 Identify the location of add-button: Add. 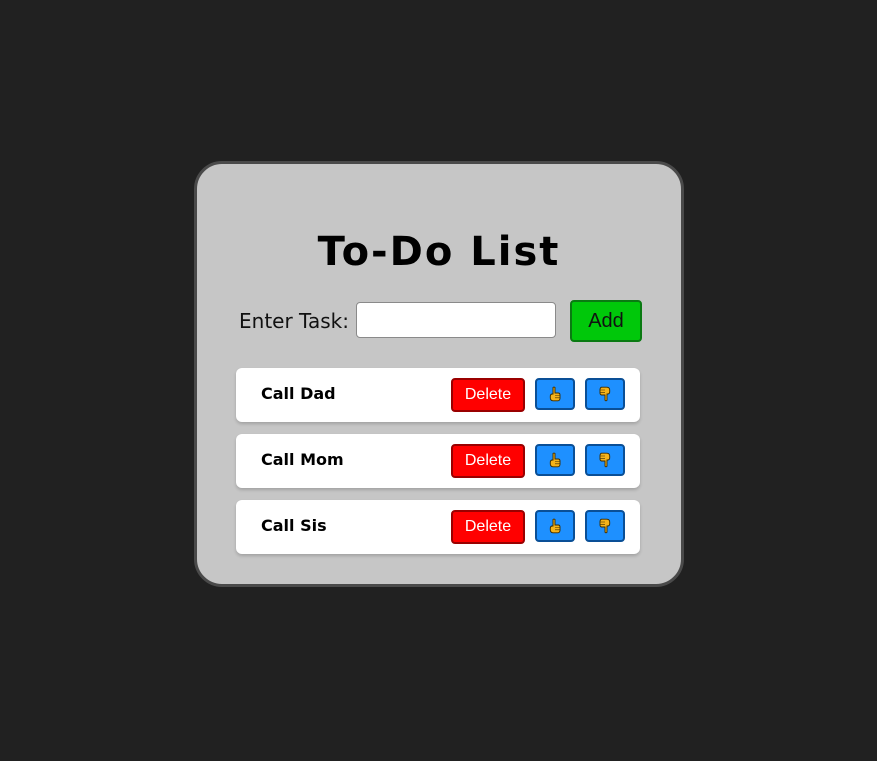
(606, 321).